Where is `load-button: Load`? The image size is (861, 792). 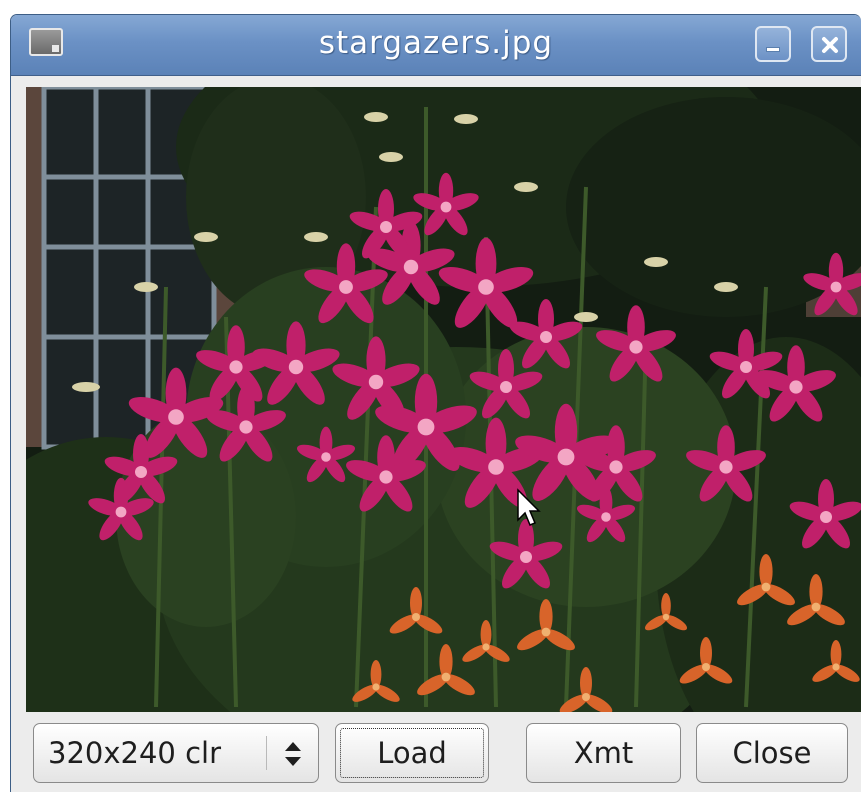 load-button: Load is located at coordinates (412, 753).